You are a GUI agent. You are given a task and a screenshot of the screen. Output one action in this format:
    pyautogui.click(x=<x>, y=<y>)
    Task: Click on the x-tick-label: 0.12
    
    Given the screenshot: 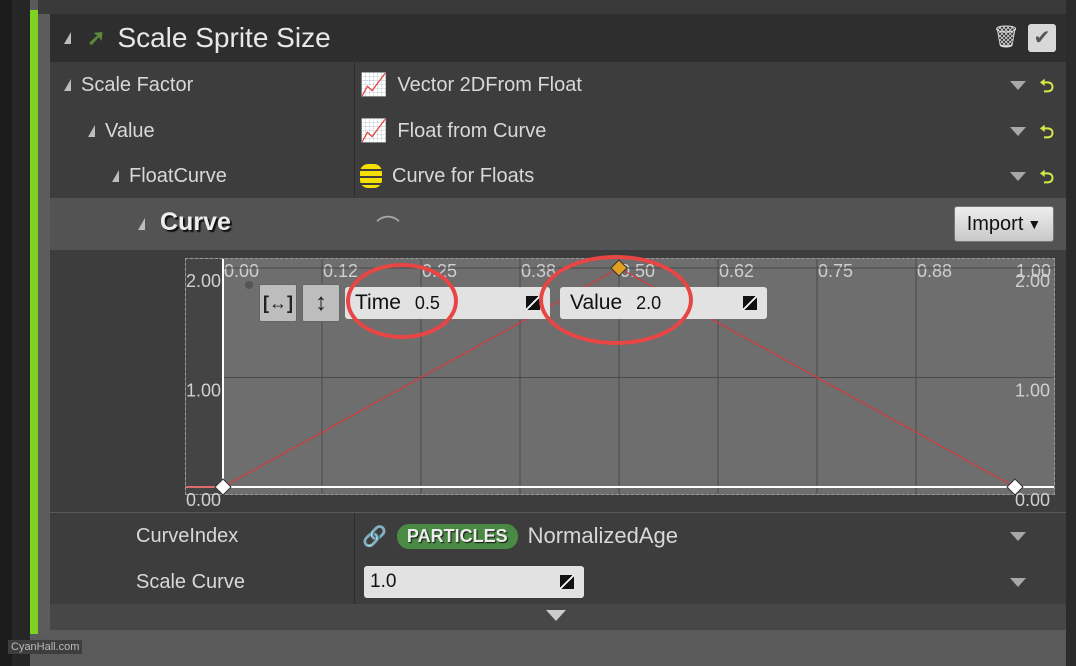 What is the action you would take?
    pyautogui.click(x=340, y=271)
    